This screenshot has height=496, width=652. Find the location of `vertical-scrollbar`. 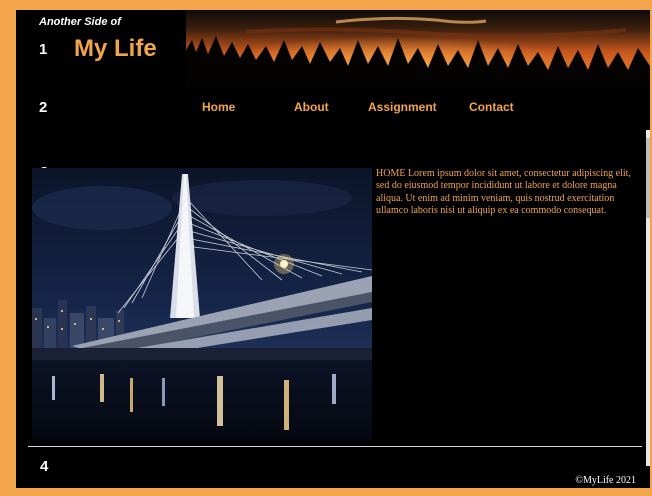

vertical-scrollbar is located at coordinates (648, 298).